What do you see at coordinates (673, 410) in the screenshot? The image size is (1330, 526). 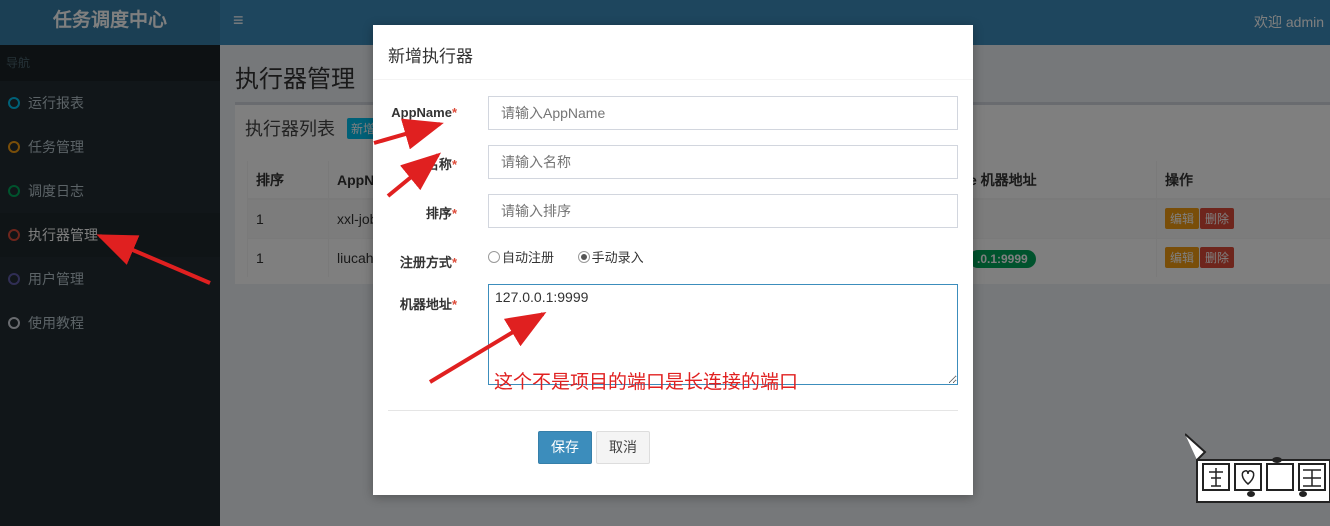 I see `modal-divider` at bounding box center [673, 410].